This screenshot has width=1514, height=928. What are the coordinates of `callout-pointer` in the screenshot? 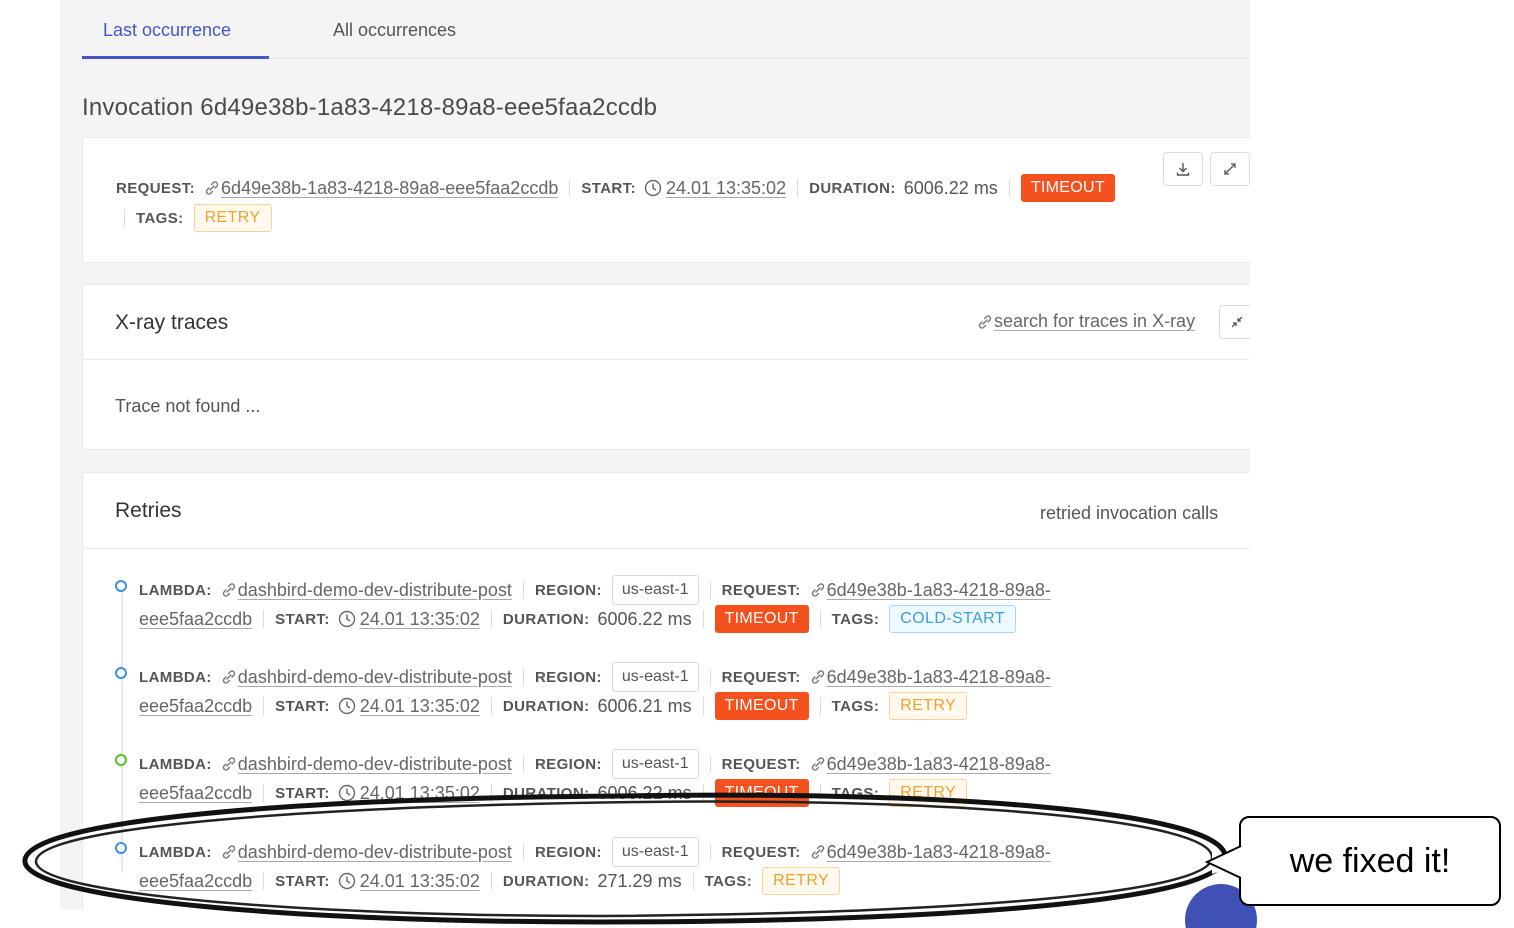 It's located at (1224, 862).